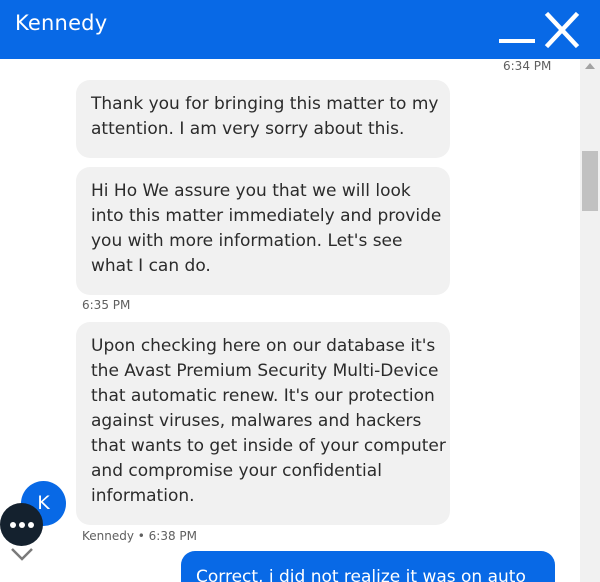 The width and height of the screenshot is (600, 582). What do you see at coordinates (236, 471) in the screenshot?
I see `message-line: and compromise your confidential` at bounding box center [236, 471].